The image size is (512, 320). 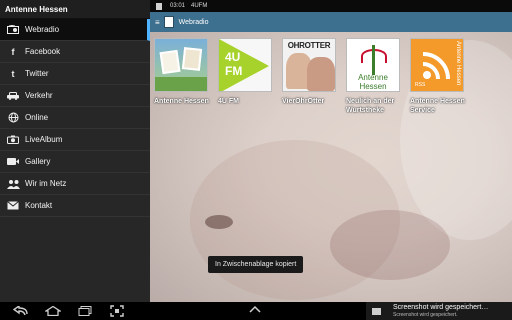 What do you see at coordinates (75, 52) in the screenshot?
I see `sidebar-item-facebook: f Facebook` at bounding box center [75, 52].